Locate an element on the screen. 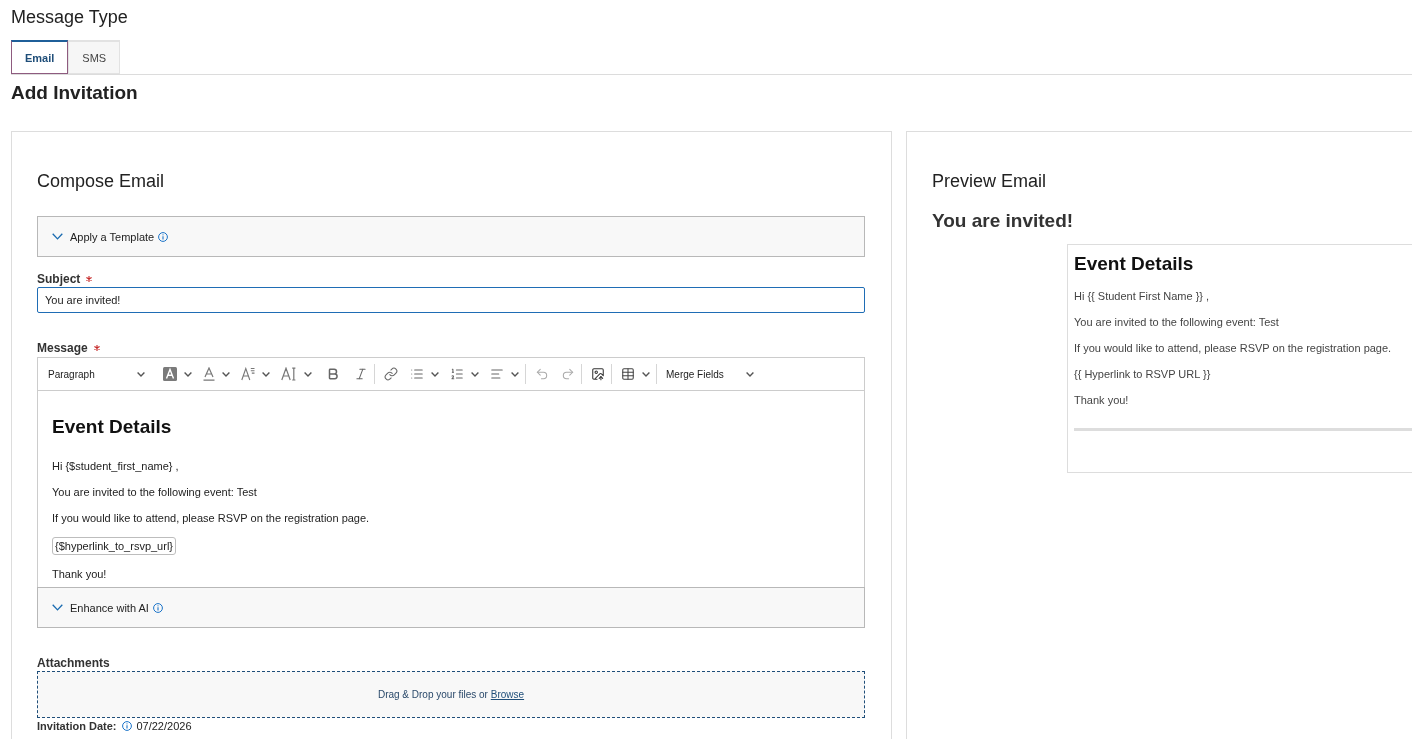 The image size is (1412, 739). font-size-icon is located at coordinates (248, 374).